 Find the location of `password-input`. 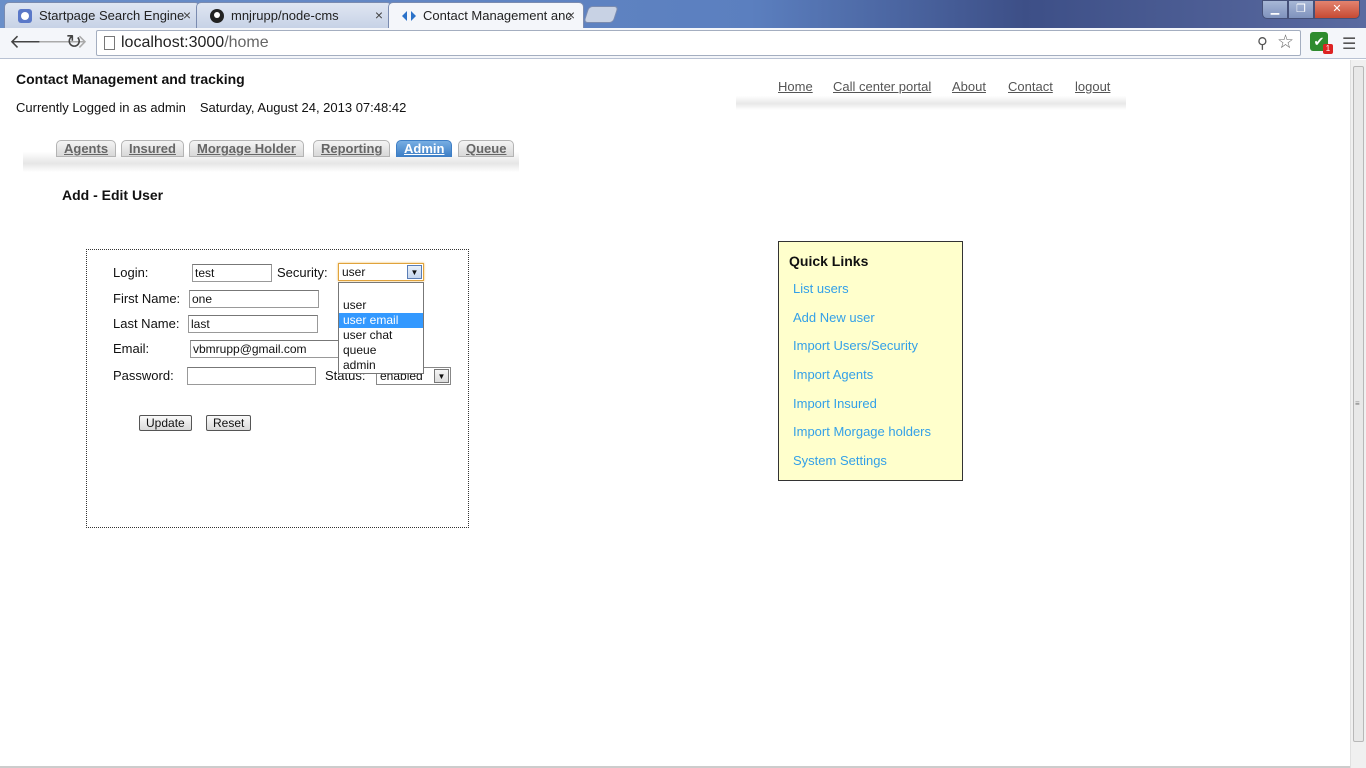

password-input is located at coordinates (251, 376).